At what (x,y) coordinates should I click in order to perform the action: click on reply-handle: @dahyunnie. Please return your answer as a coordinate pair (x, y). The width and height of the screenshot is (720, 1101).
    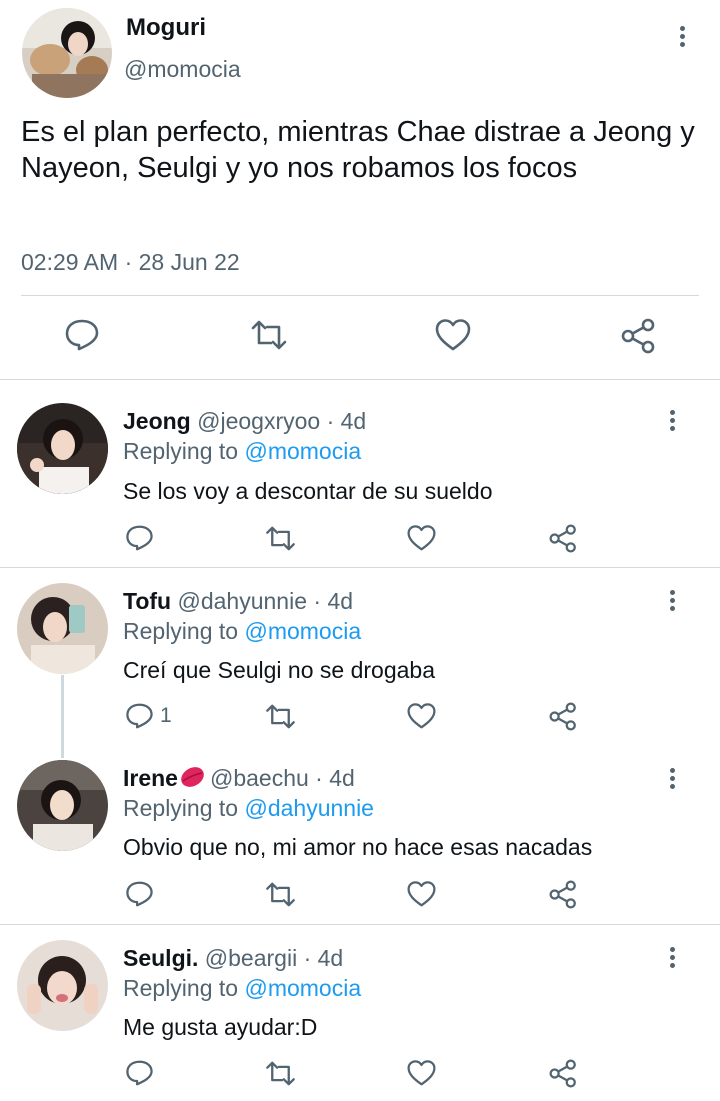
    Looking at the image, I should click on (243, 601).